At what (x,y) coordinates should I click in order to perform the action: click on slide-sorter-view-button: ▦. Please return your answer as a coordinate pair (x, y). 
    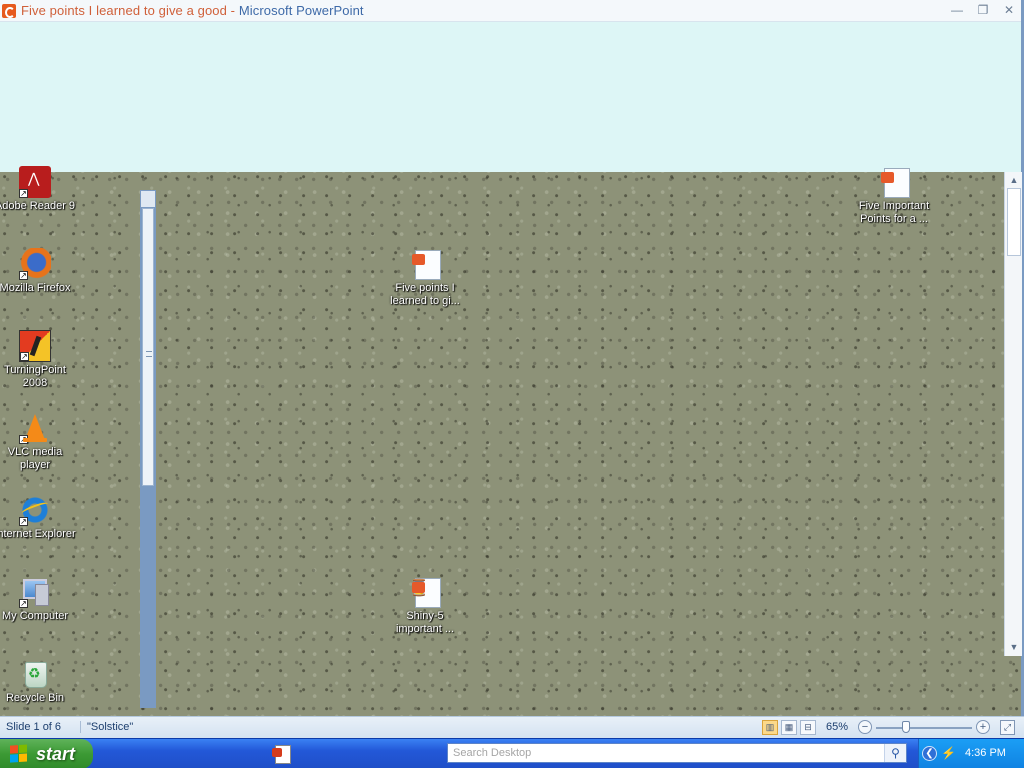
    Looking at the image, I should click on (789, 727).